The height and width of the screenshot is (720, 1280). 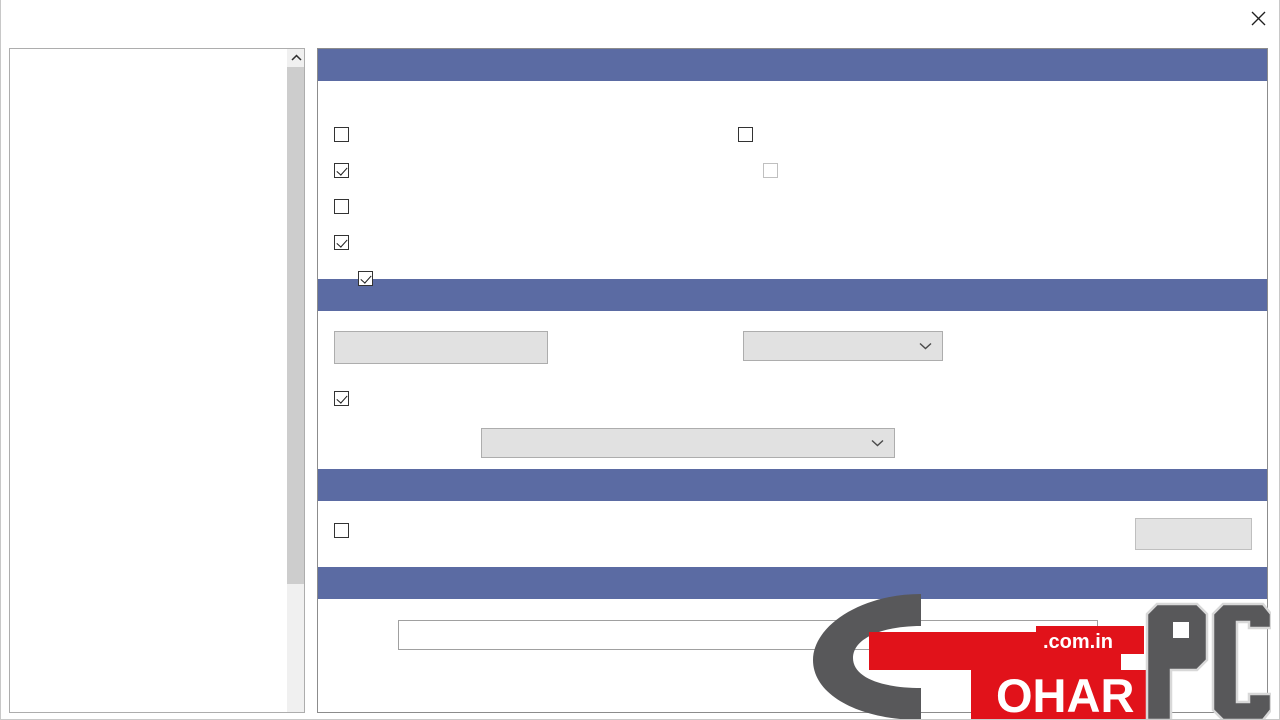 I want to click on startup-group-header, so click(x=792, y=65).